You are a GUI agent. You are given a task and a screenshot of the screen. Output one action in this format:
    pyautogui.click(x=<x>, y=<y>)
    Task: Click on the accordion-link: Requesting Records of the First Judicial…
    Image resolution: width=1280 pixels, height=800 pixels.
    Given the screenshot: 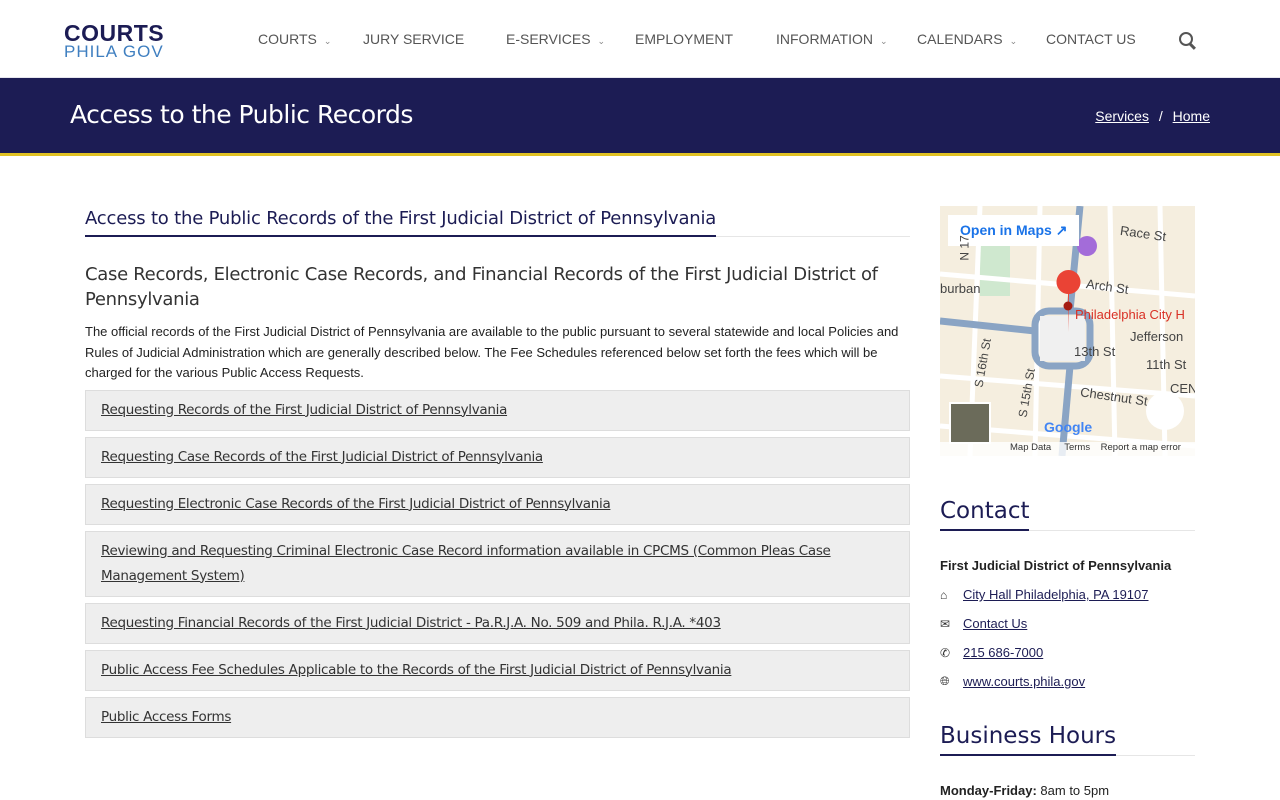 What is the action you would take?
    pyautogui.click(x=304, y=410)
    